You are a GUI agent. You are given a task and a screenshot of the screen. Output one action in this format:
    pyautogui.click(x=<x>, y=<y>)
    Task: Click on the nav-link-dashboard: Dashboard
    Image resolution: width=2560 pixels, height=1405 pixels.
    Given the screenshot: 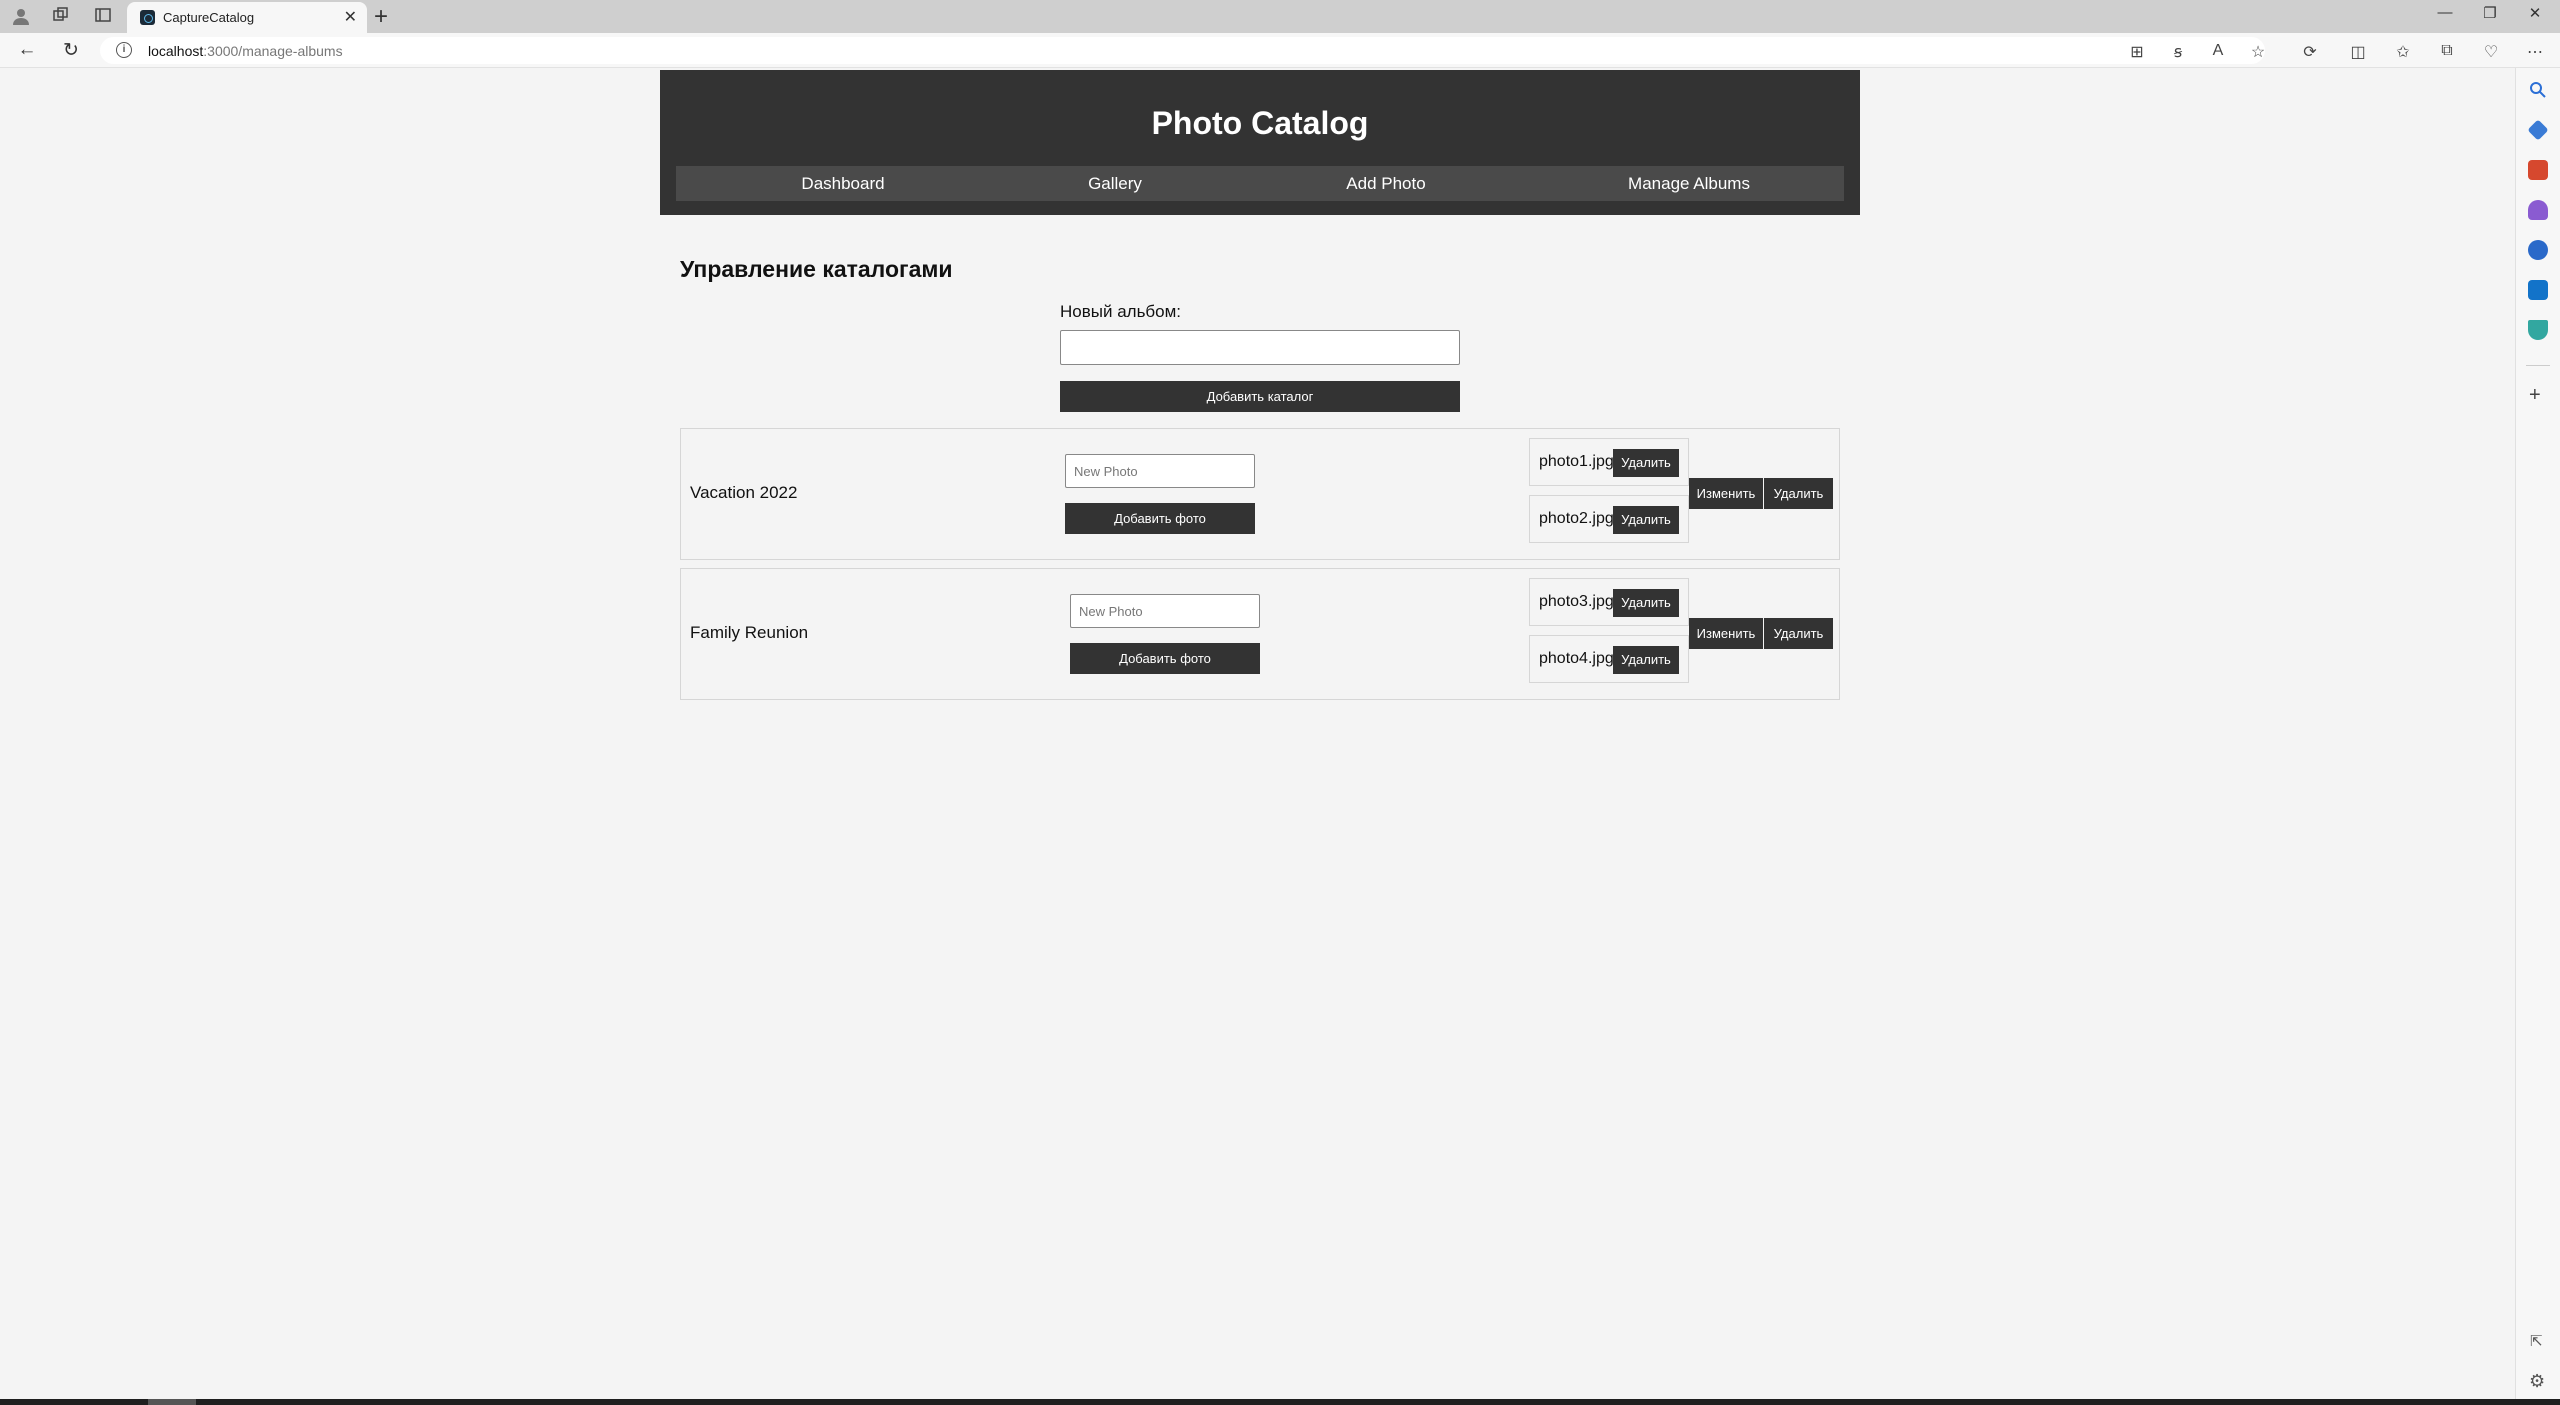 What is the action you would take?
    pyautogui.click(x=842, y=184)
    